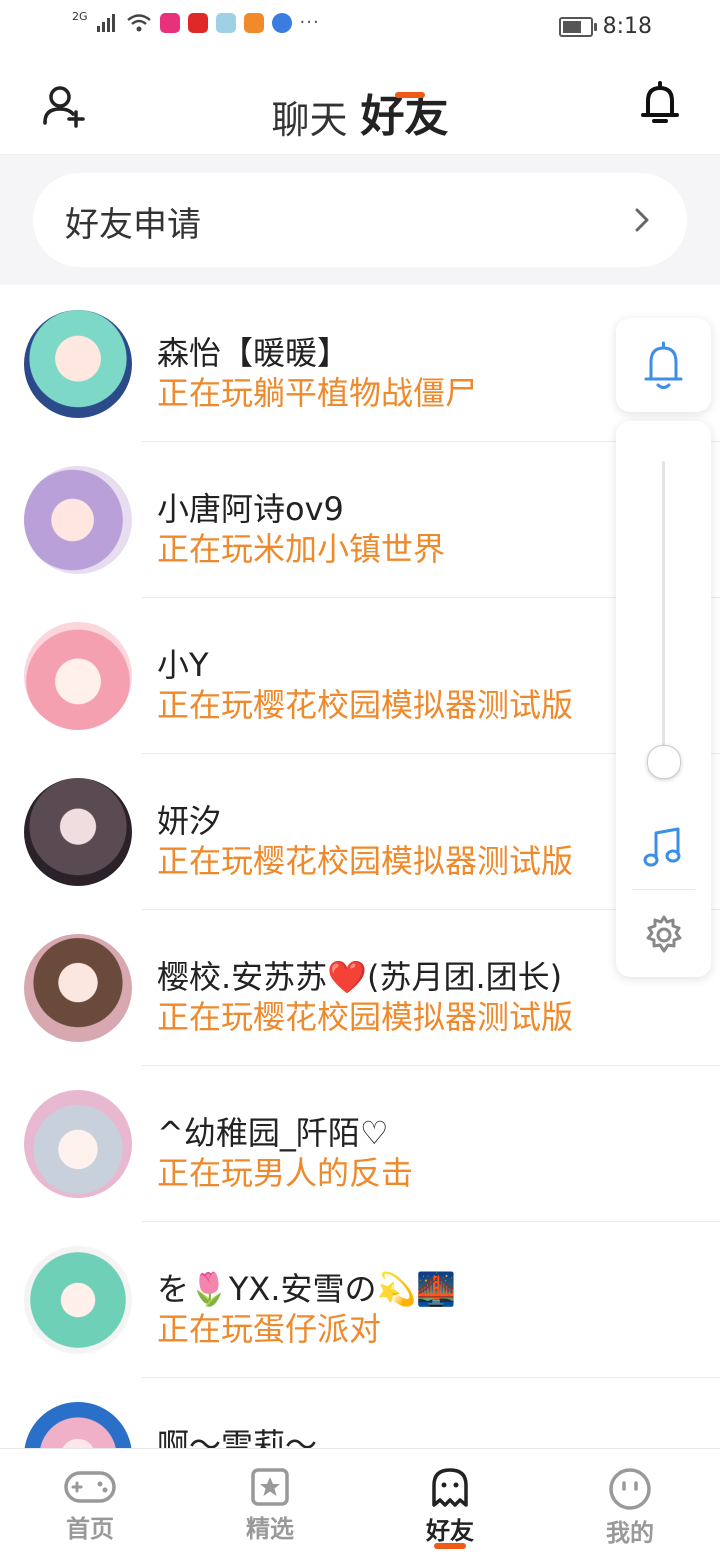 This screenshot has width=720, height=1561. What do you see at coordinates (360, 988) in the screenshot?
I see `friend-row: 樱校.安苏苏❤️(苏月团.团长) 正在玩樱花校园模拟器测试版` at bounding box center [360, 988].